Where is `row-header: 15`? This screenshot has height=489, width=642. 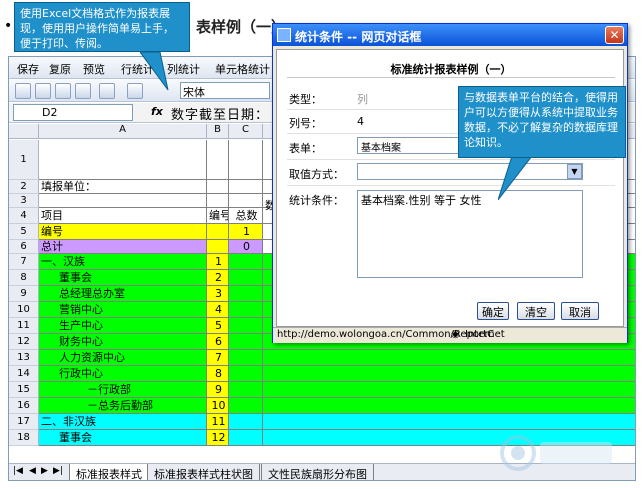 row-header: 15 is located at coordinates (24, 390).